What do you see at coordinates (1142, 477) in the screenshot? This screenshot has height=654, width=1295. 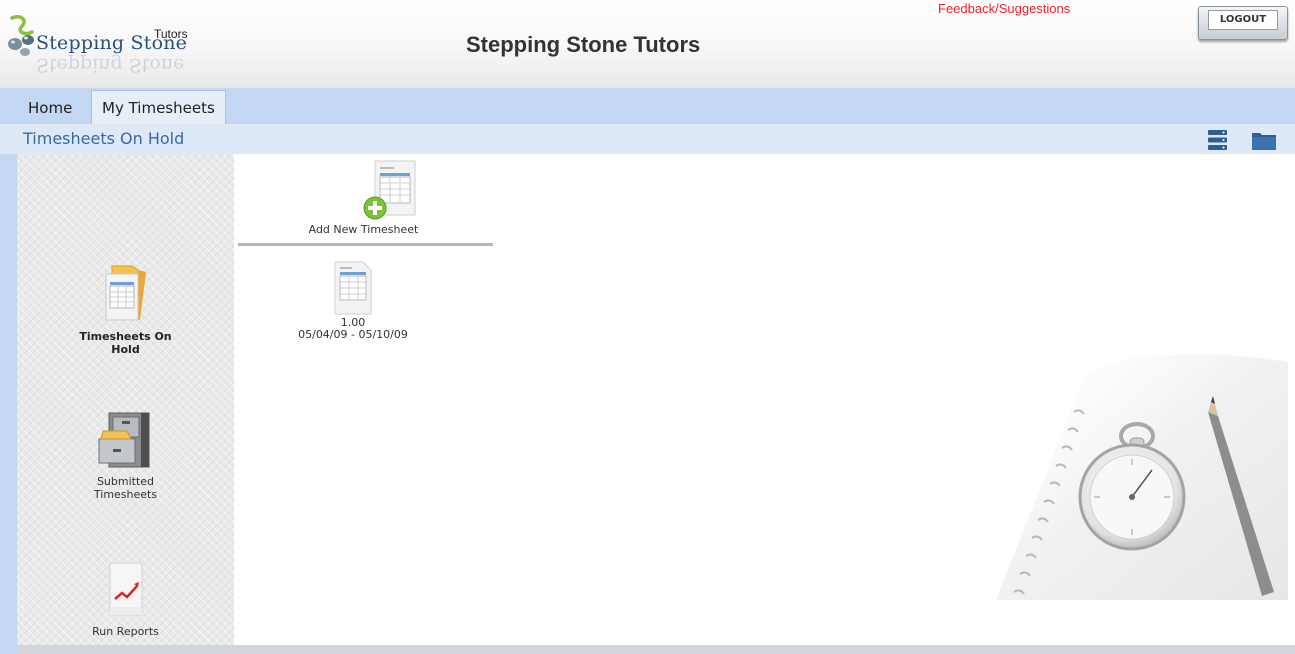 I see `stopwatch-illustration` at bounding box center [1142, 477].